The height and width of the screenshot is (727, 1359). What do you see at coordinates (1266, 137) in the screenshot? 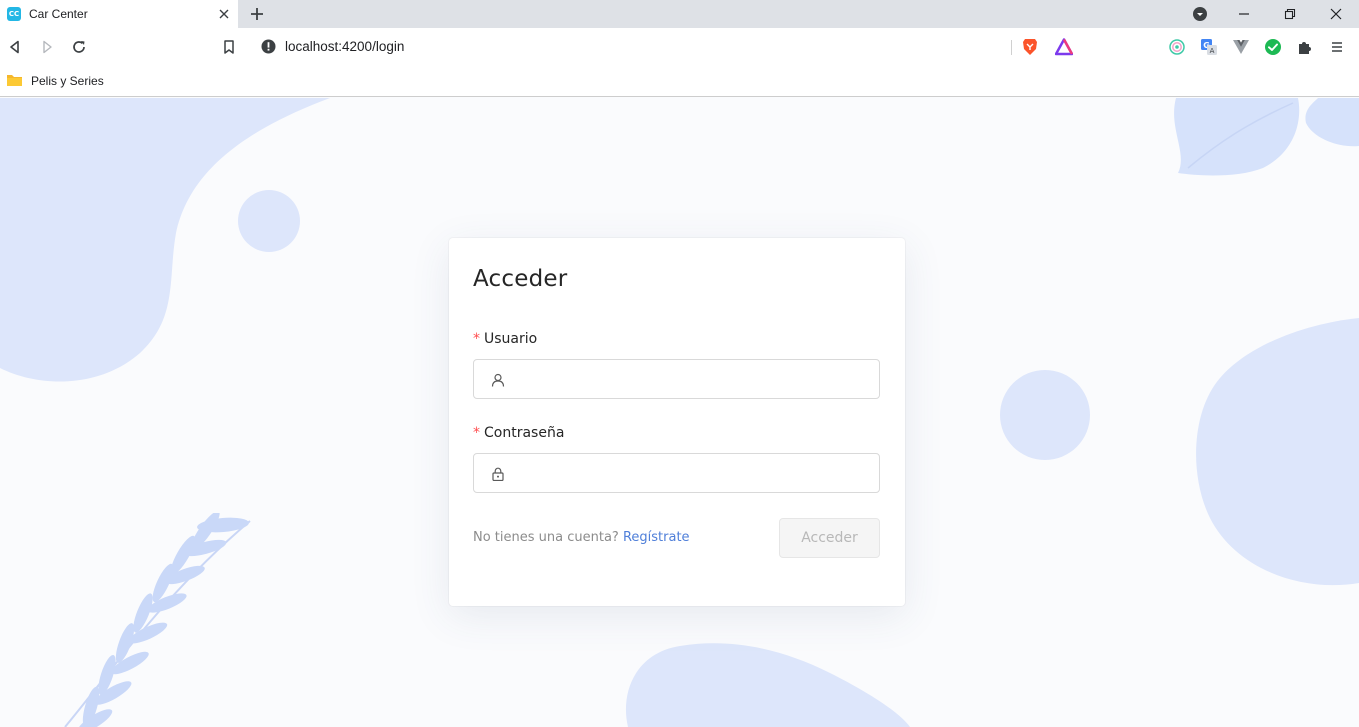
I see `background-leaves-top-right` at bounding box center [1266, 137].